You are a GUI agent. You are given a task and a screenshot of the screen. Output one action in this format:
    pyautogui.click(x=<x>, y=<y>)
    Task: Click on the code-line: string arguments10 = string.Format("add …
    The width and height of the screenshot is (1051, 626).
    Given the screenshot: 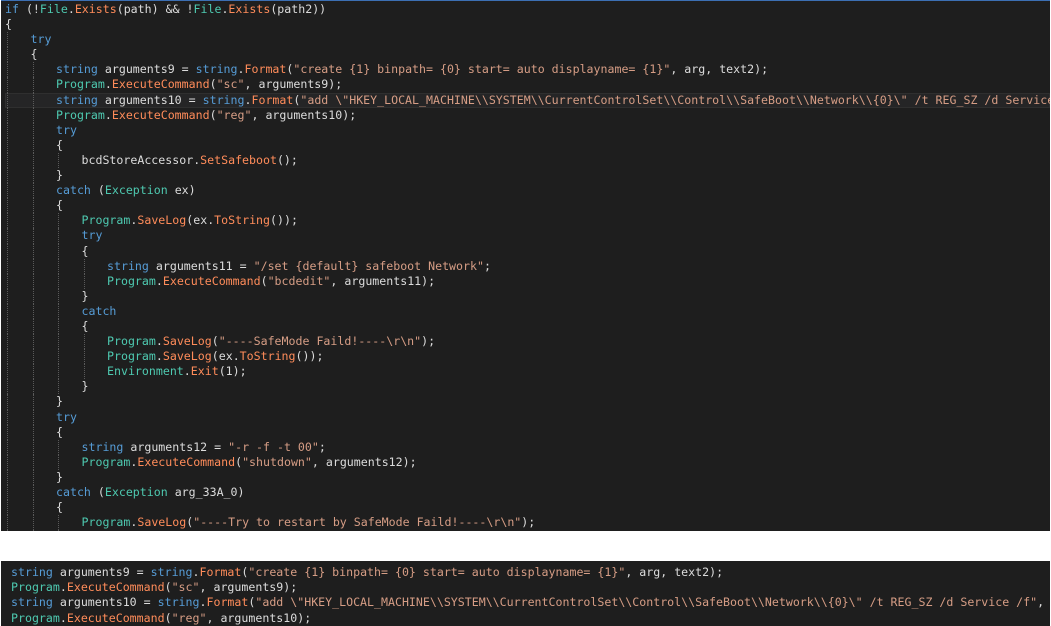 What is the action you would take?
    pyautogui.click(x=527, y=100)
    